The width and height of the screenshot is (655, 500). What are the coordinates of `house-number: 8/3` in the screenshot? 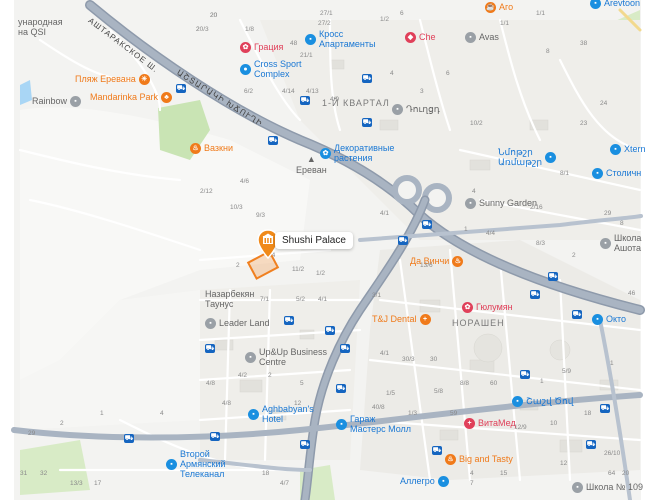 It's located at (541, 243).